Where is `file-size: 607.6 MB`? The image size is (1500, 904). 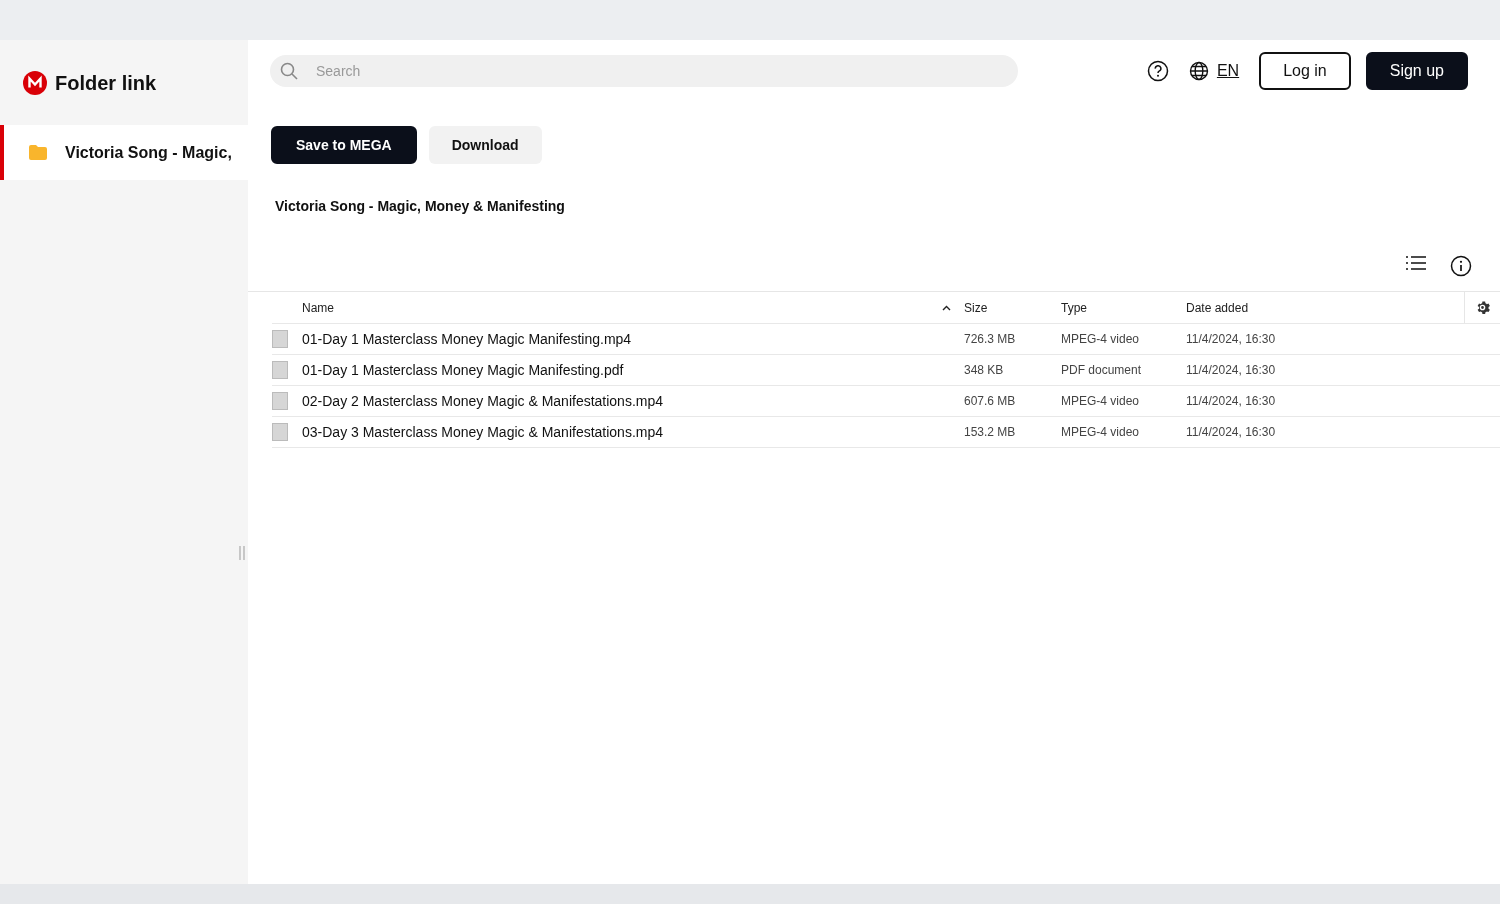
file-size: 607.6 MB is located at coordinates (990, 401).